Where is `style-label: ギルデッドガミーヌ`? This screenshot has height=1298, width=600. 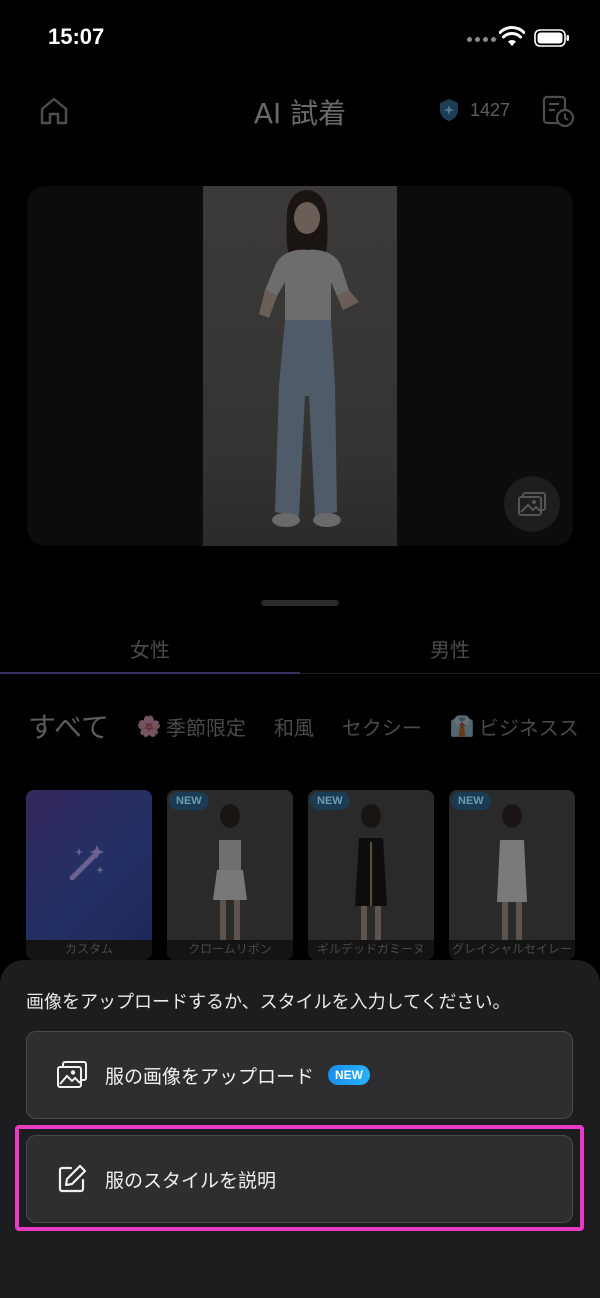
style-label: ギルデッドガミーヌ is located at coordinates (371, 950).